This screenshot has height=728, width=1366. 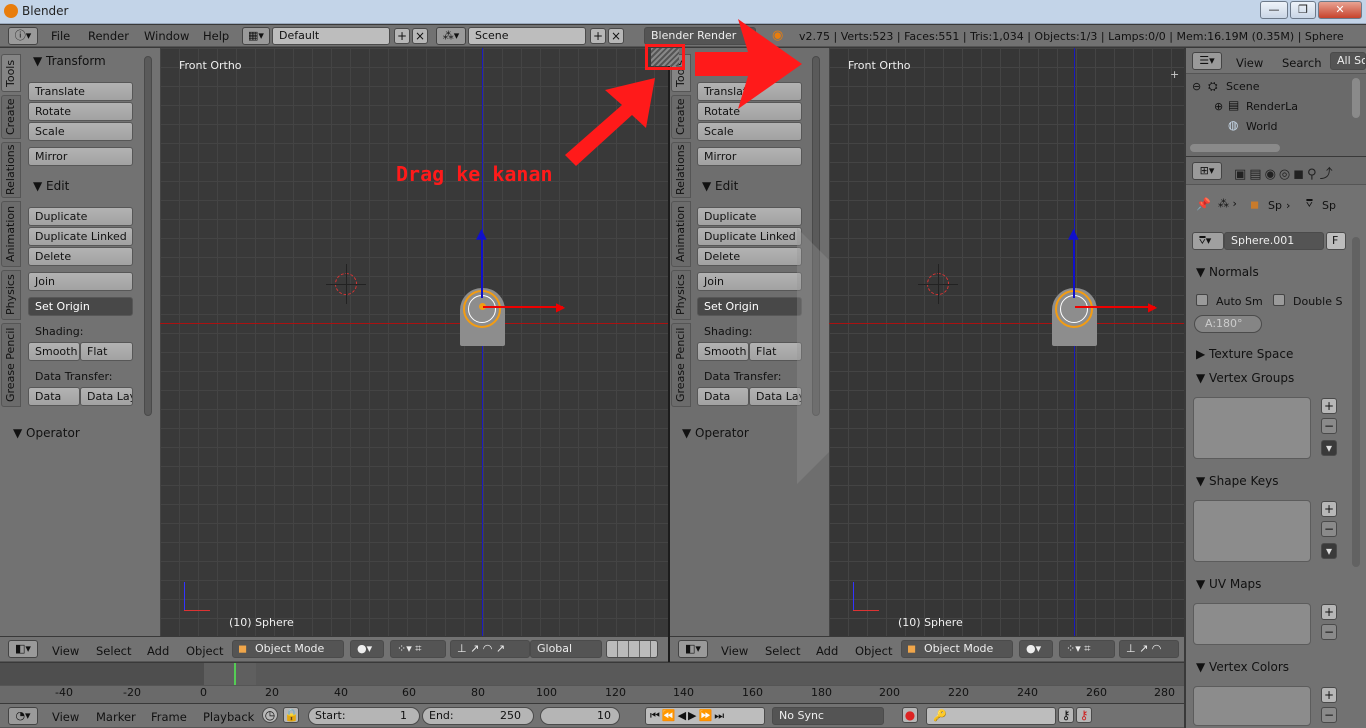 I want to click on mesh-name-field: Sphere.001, so click(x=1274, y=241).